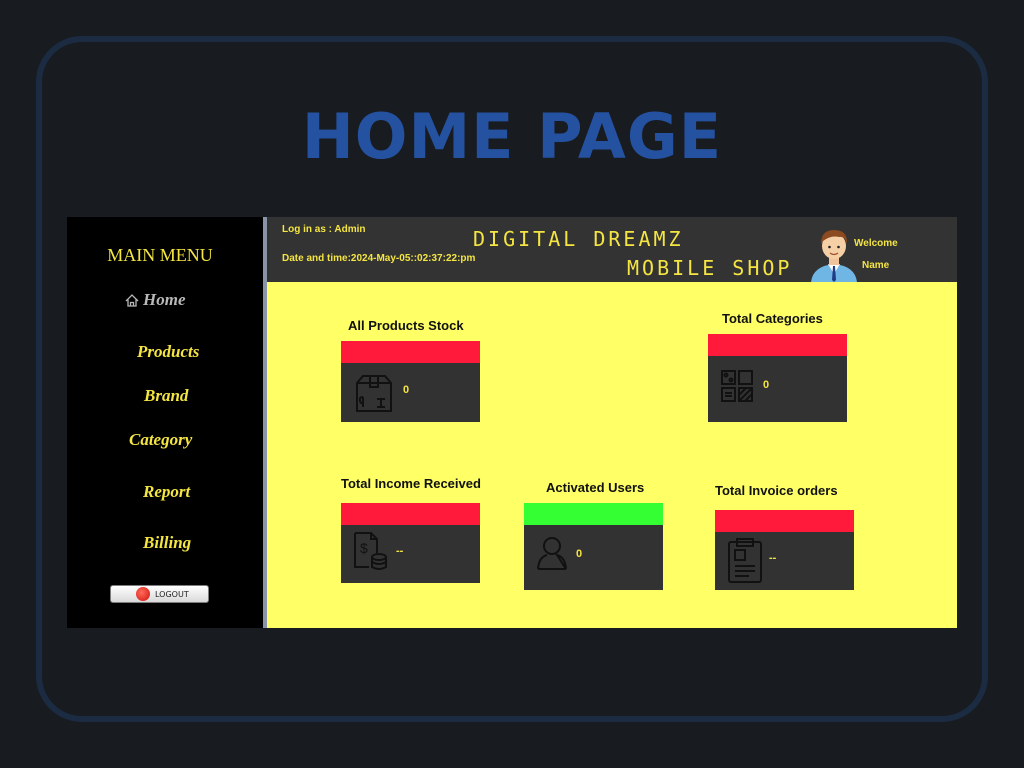 Image resolution: width=1024 pixels, height=768 pixels. What do you see at coordinates (324, 229) in the screenshot?
I see `login-status: Log in as : Admin` at bounding box center [324, 229].